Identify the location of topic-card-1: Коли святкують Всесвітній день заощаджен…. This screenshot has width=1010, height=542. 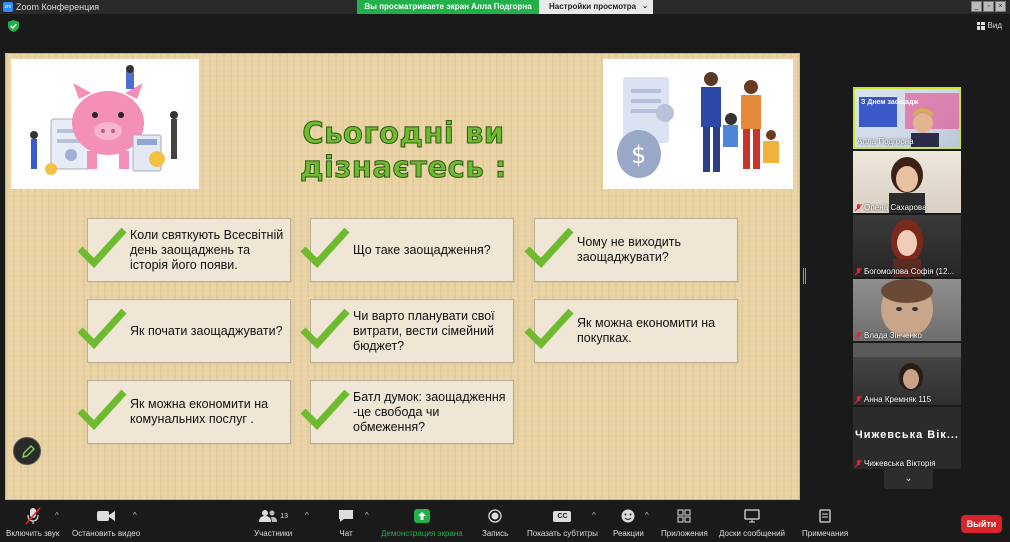
(184, 250).